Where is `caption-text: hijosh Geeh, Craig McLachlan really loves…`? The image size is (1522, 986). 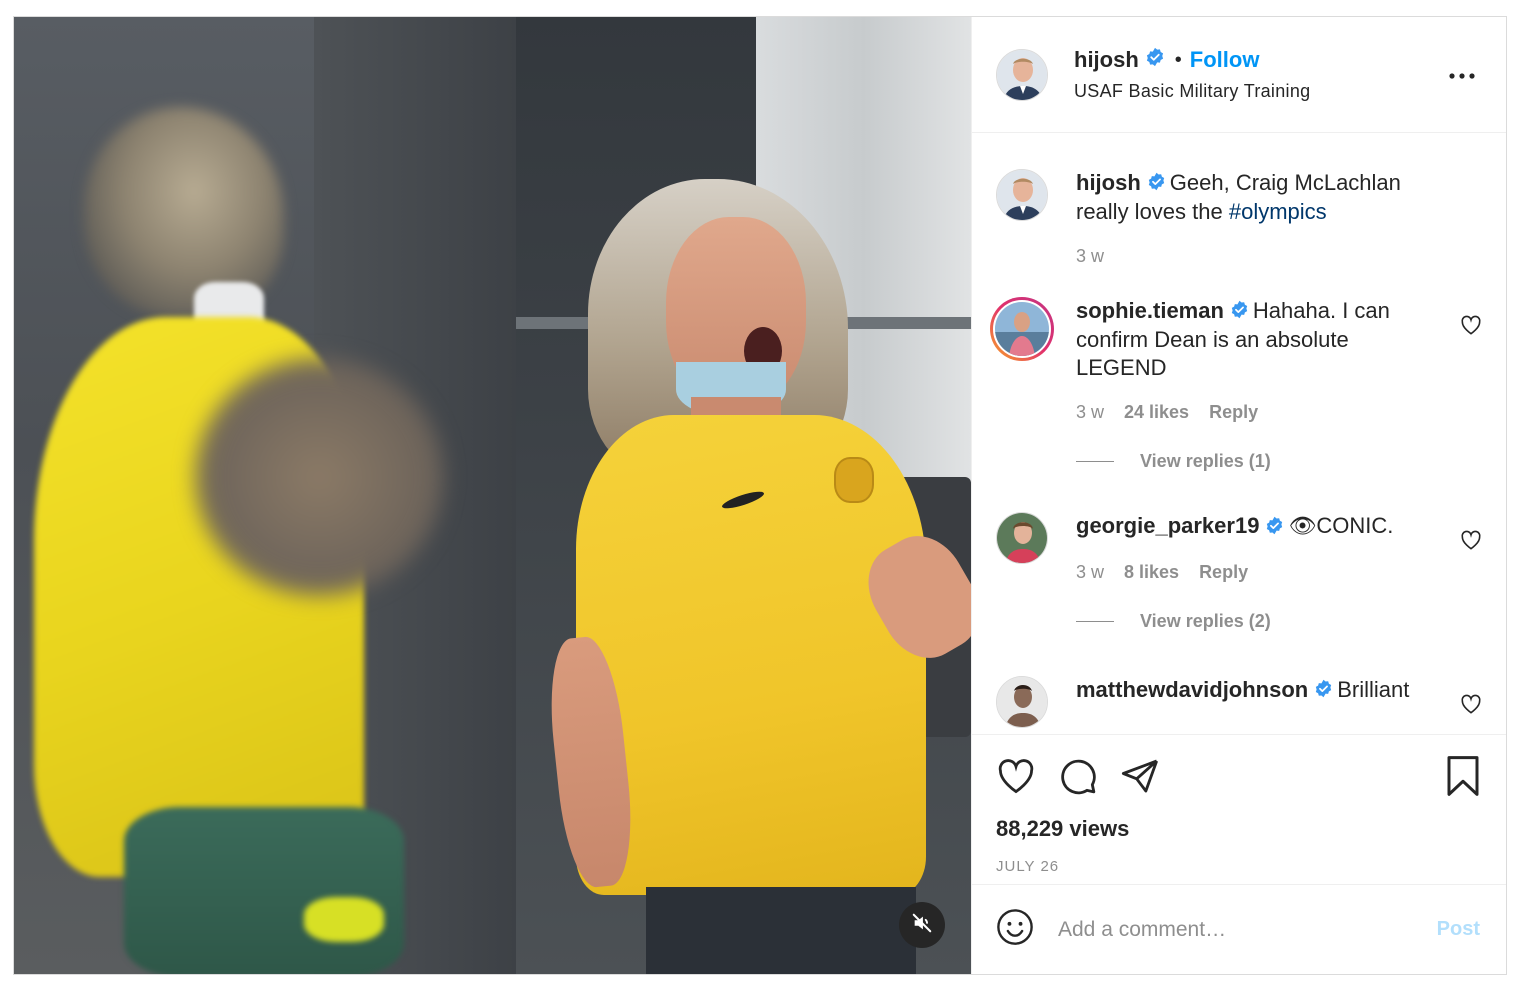
caption-text: hijosh Geeh, Craig McLachlan really loves… is located at coordinates (1257, 197).